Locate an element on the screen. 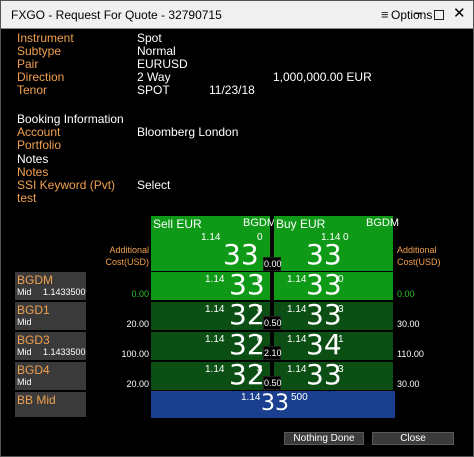  subtype-label: Subtype is located at coordinates (39, 51).